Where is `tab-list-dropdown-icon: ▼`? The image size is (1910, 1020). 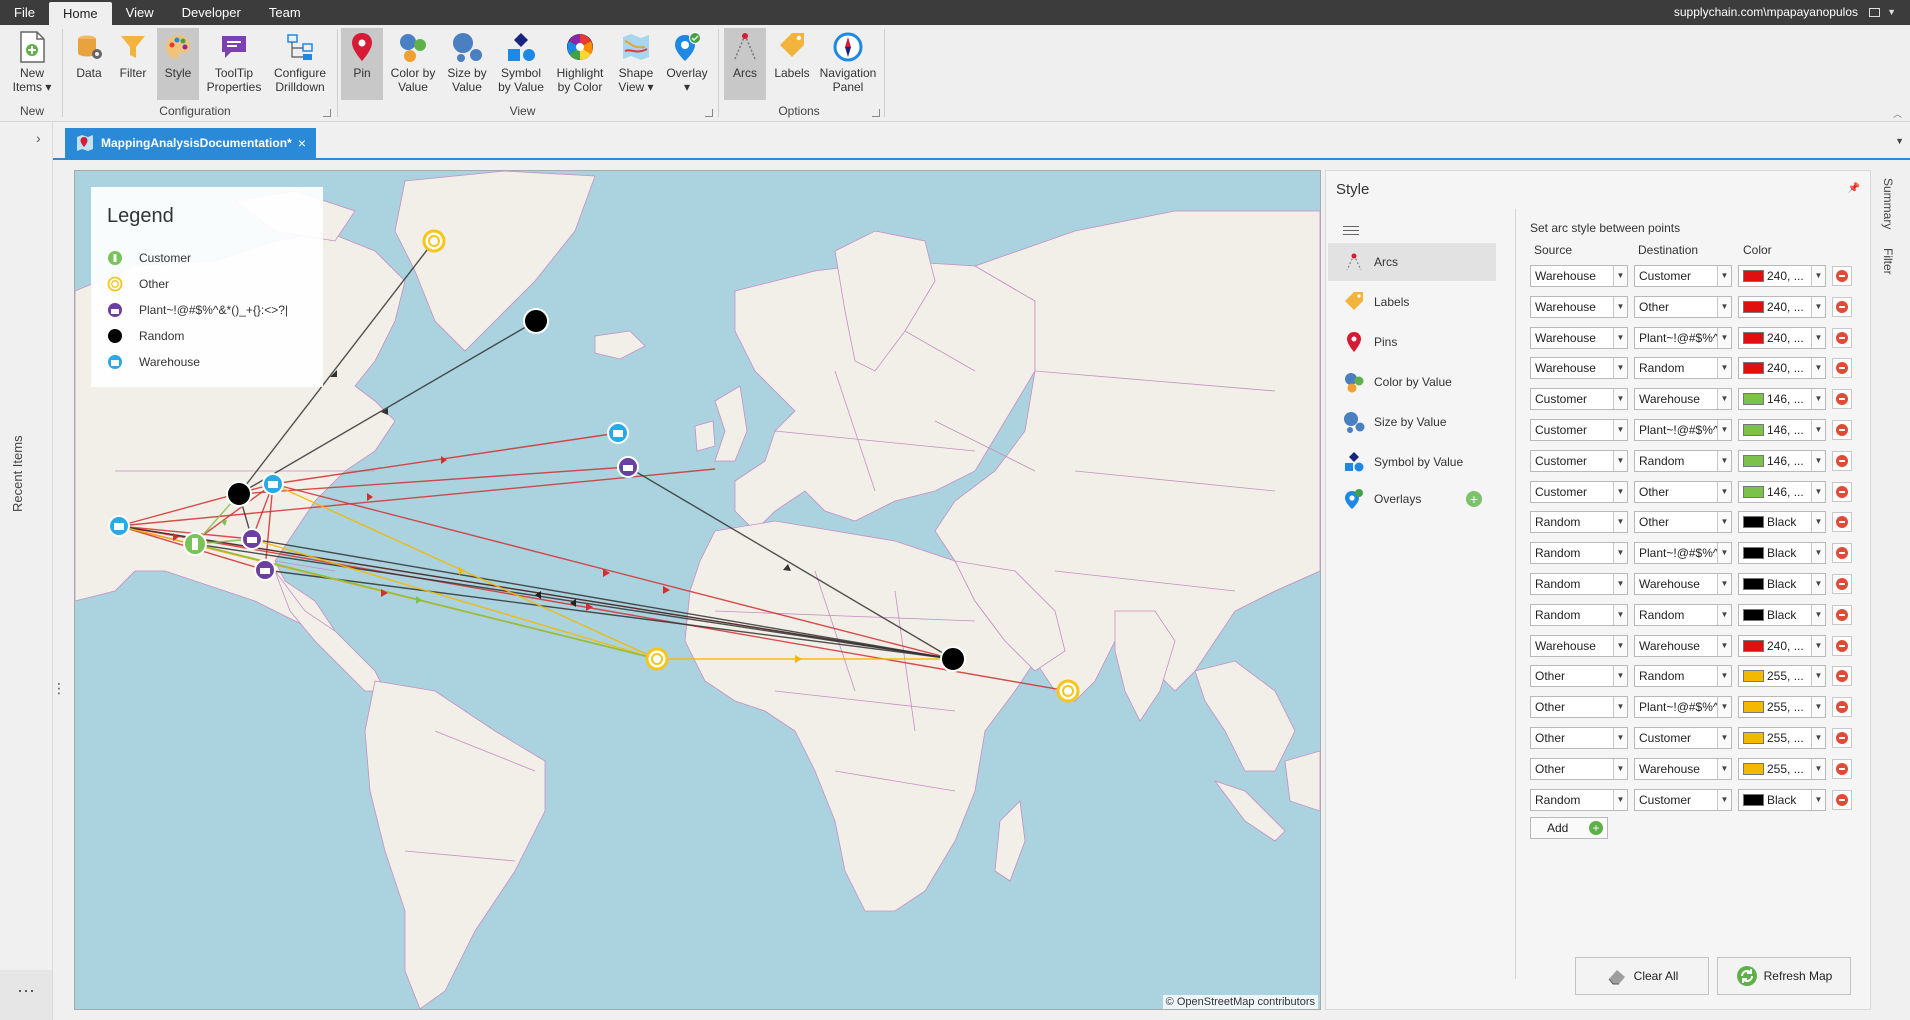 tab-list-dropdown-icon: ▼ is located at coordinates (1899, 141).